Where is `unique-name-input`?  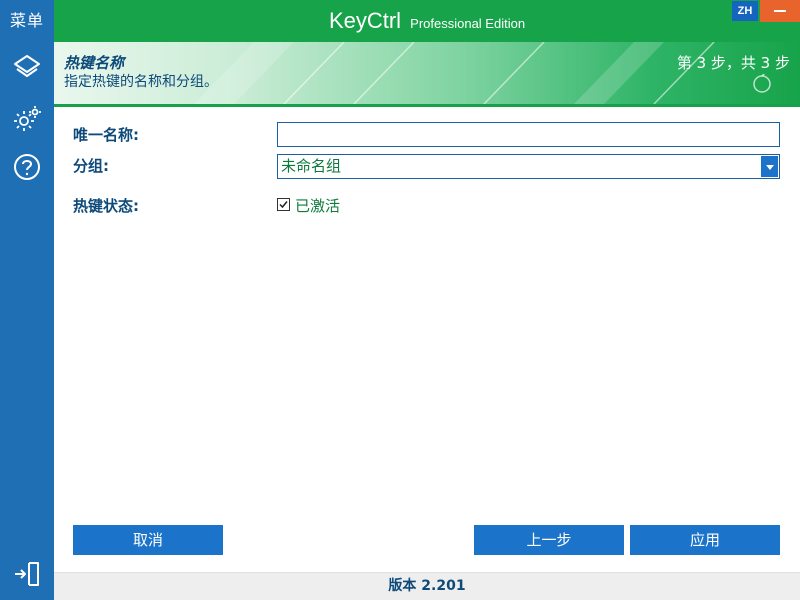
unique-name-input is located at coordinates (528, 134).